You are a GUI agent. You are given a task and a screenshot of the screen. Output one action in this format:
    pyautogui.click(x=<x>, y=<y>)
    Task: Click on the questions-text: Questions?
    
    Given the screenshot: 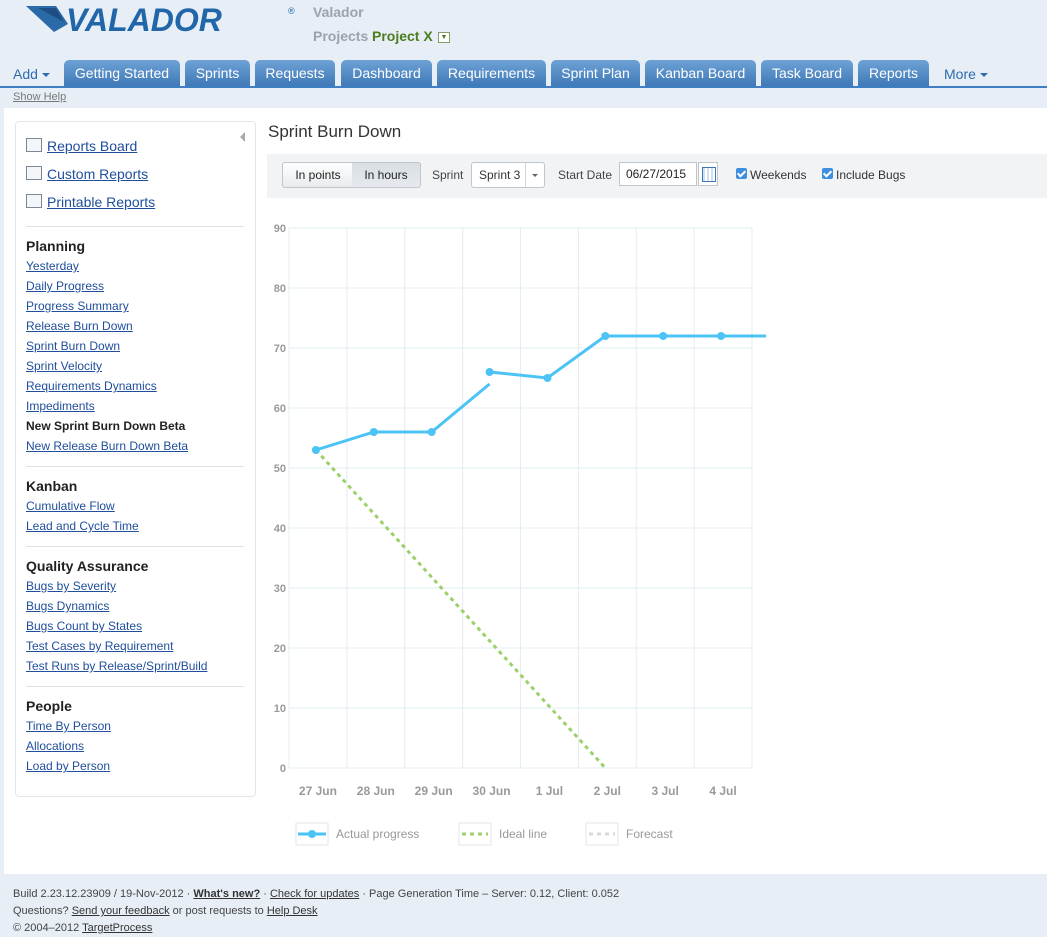 What is the action you would take?
    pyautogui.click(x=41, y=911)
    